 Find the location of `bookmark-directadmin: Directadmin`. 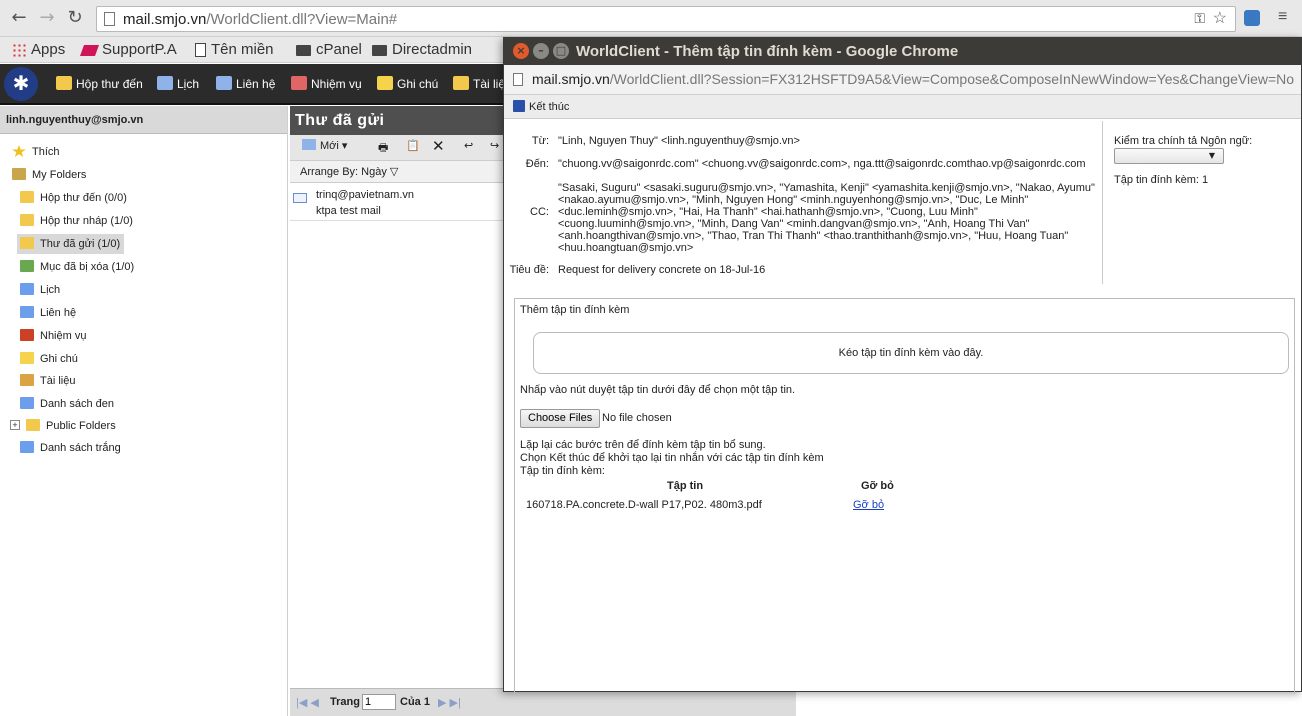

bookmark-directadmin: Directadmin is located at coordinates (422, 50).